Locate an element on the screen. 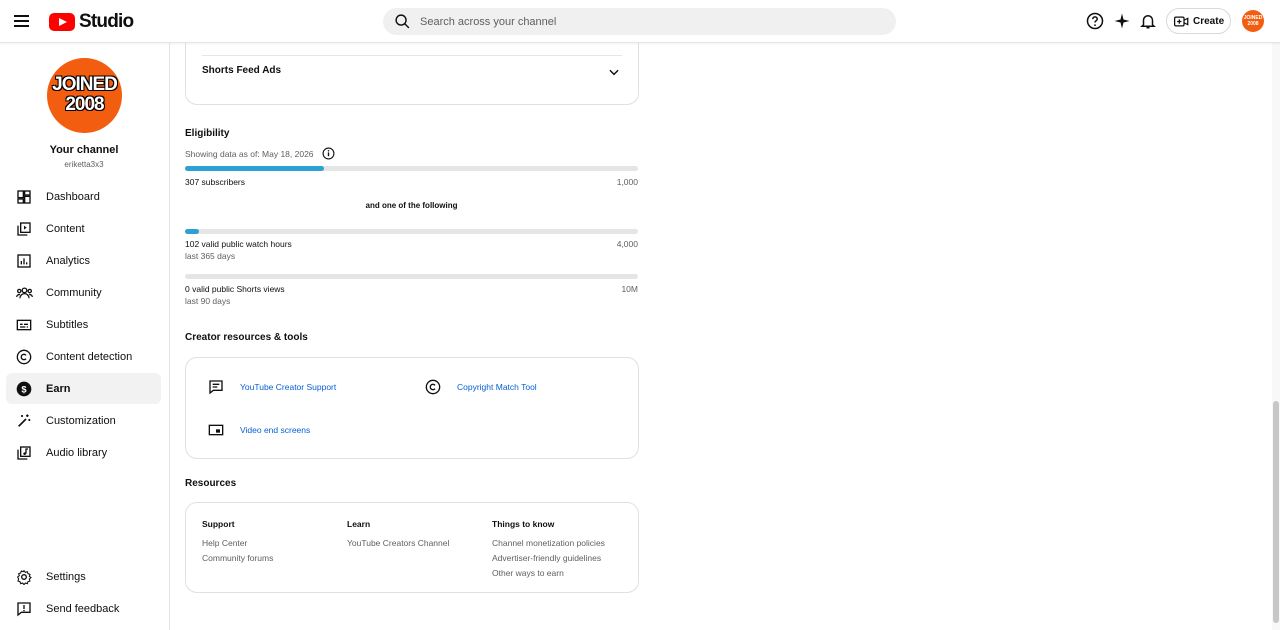 The width and height of the screenshot is (1280, 630). resources-title: Resources is located at coordinates (211, 483).